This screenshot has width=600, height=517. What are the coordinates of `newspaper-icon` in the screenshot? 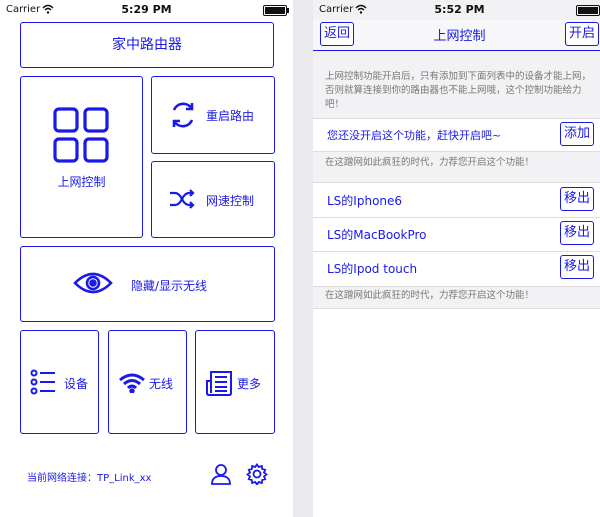 It's located at (219, 383).